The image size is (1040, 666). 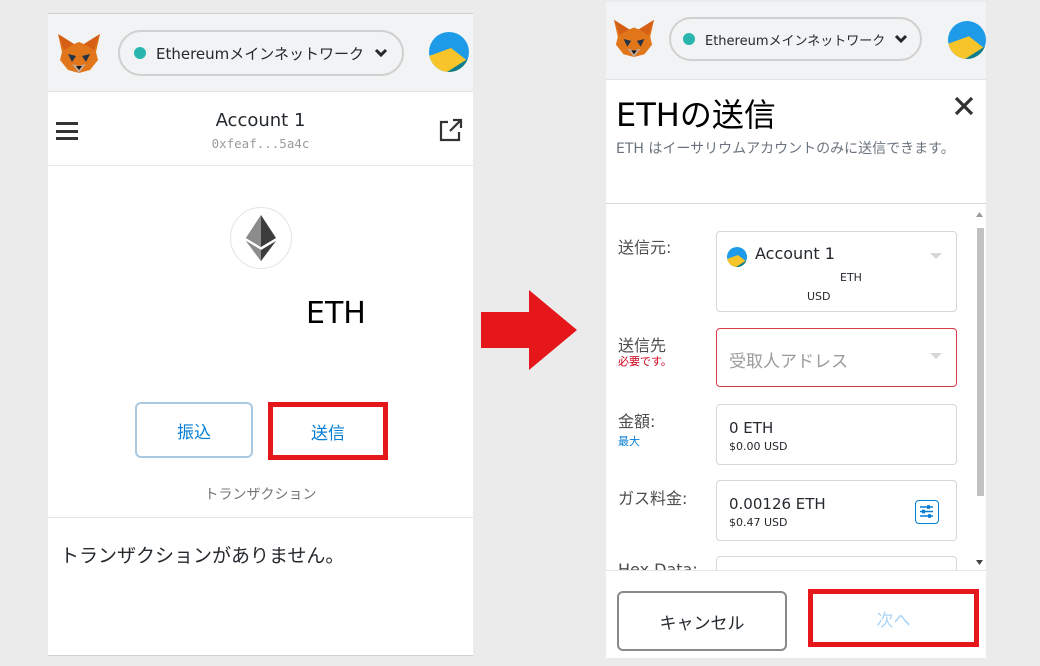 What do you see at coordinates (851, 277) in the screenshot?
I see `from-balance-eth: ETH` at bounding box center [851, 277].